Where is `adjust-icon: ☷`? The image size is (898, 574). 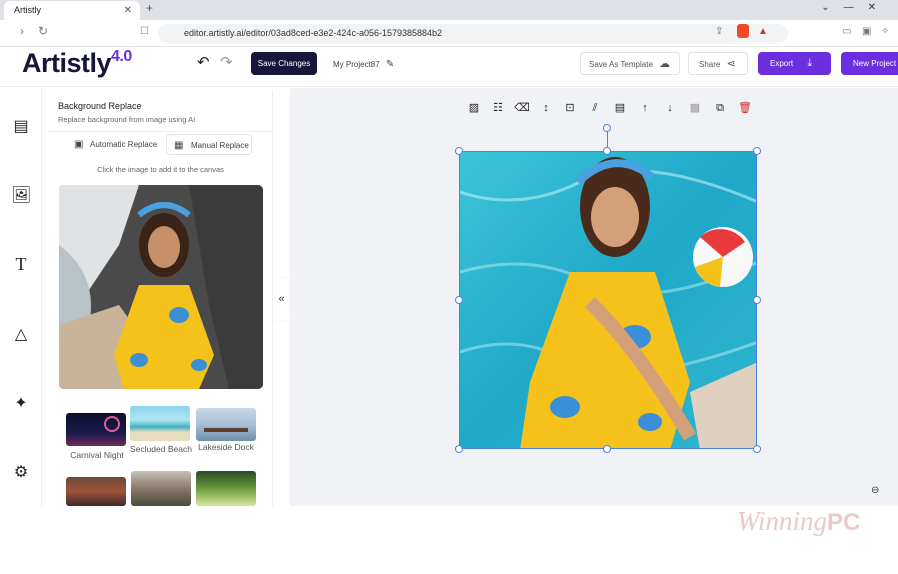 adjust-icon: ☷ is located at coordinates (498, 108).